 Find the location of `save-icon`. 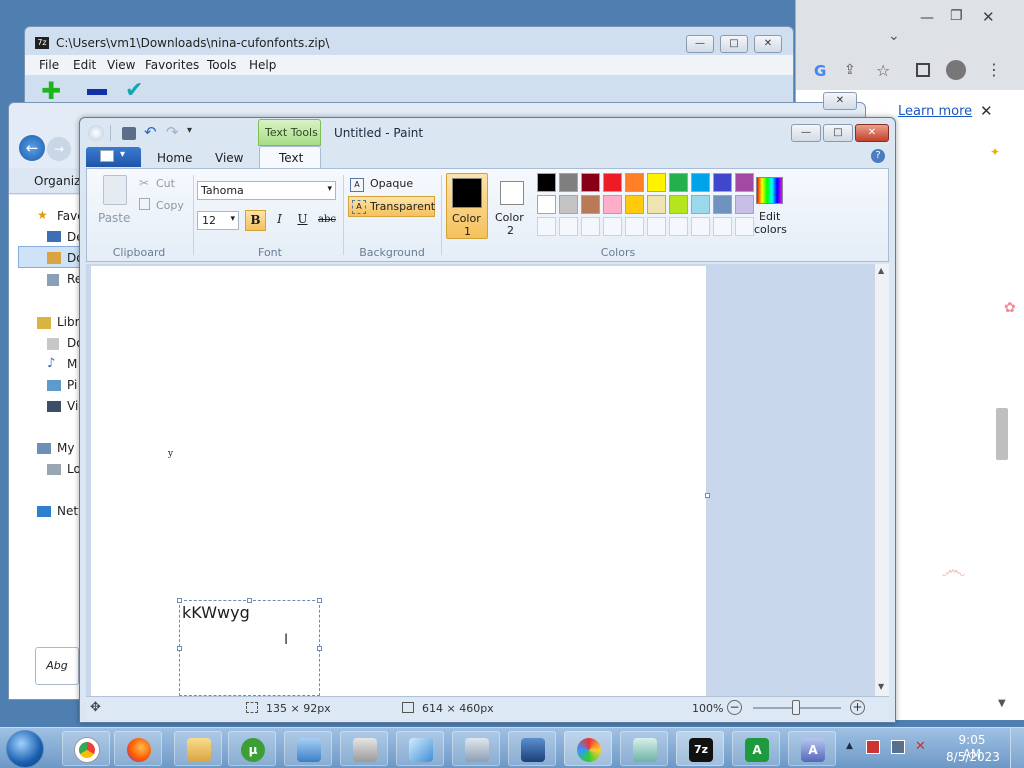

save-icon is located at coordinates (129, 133).